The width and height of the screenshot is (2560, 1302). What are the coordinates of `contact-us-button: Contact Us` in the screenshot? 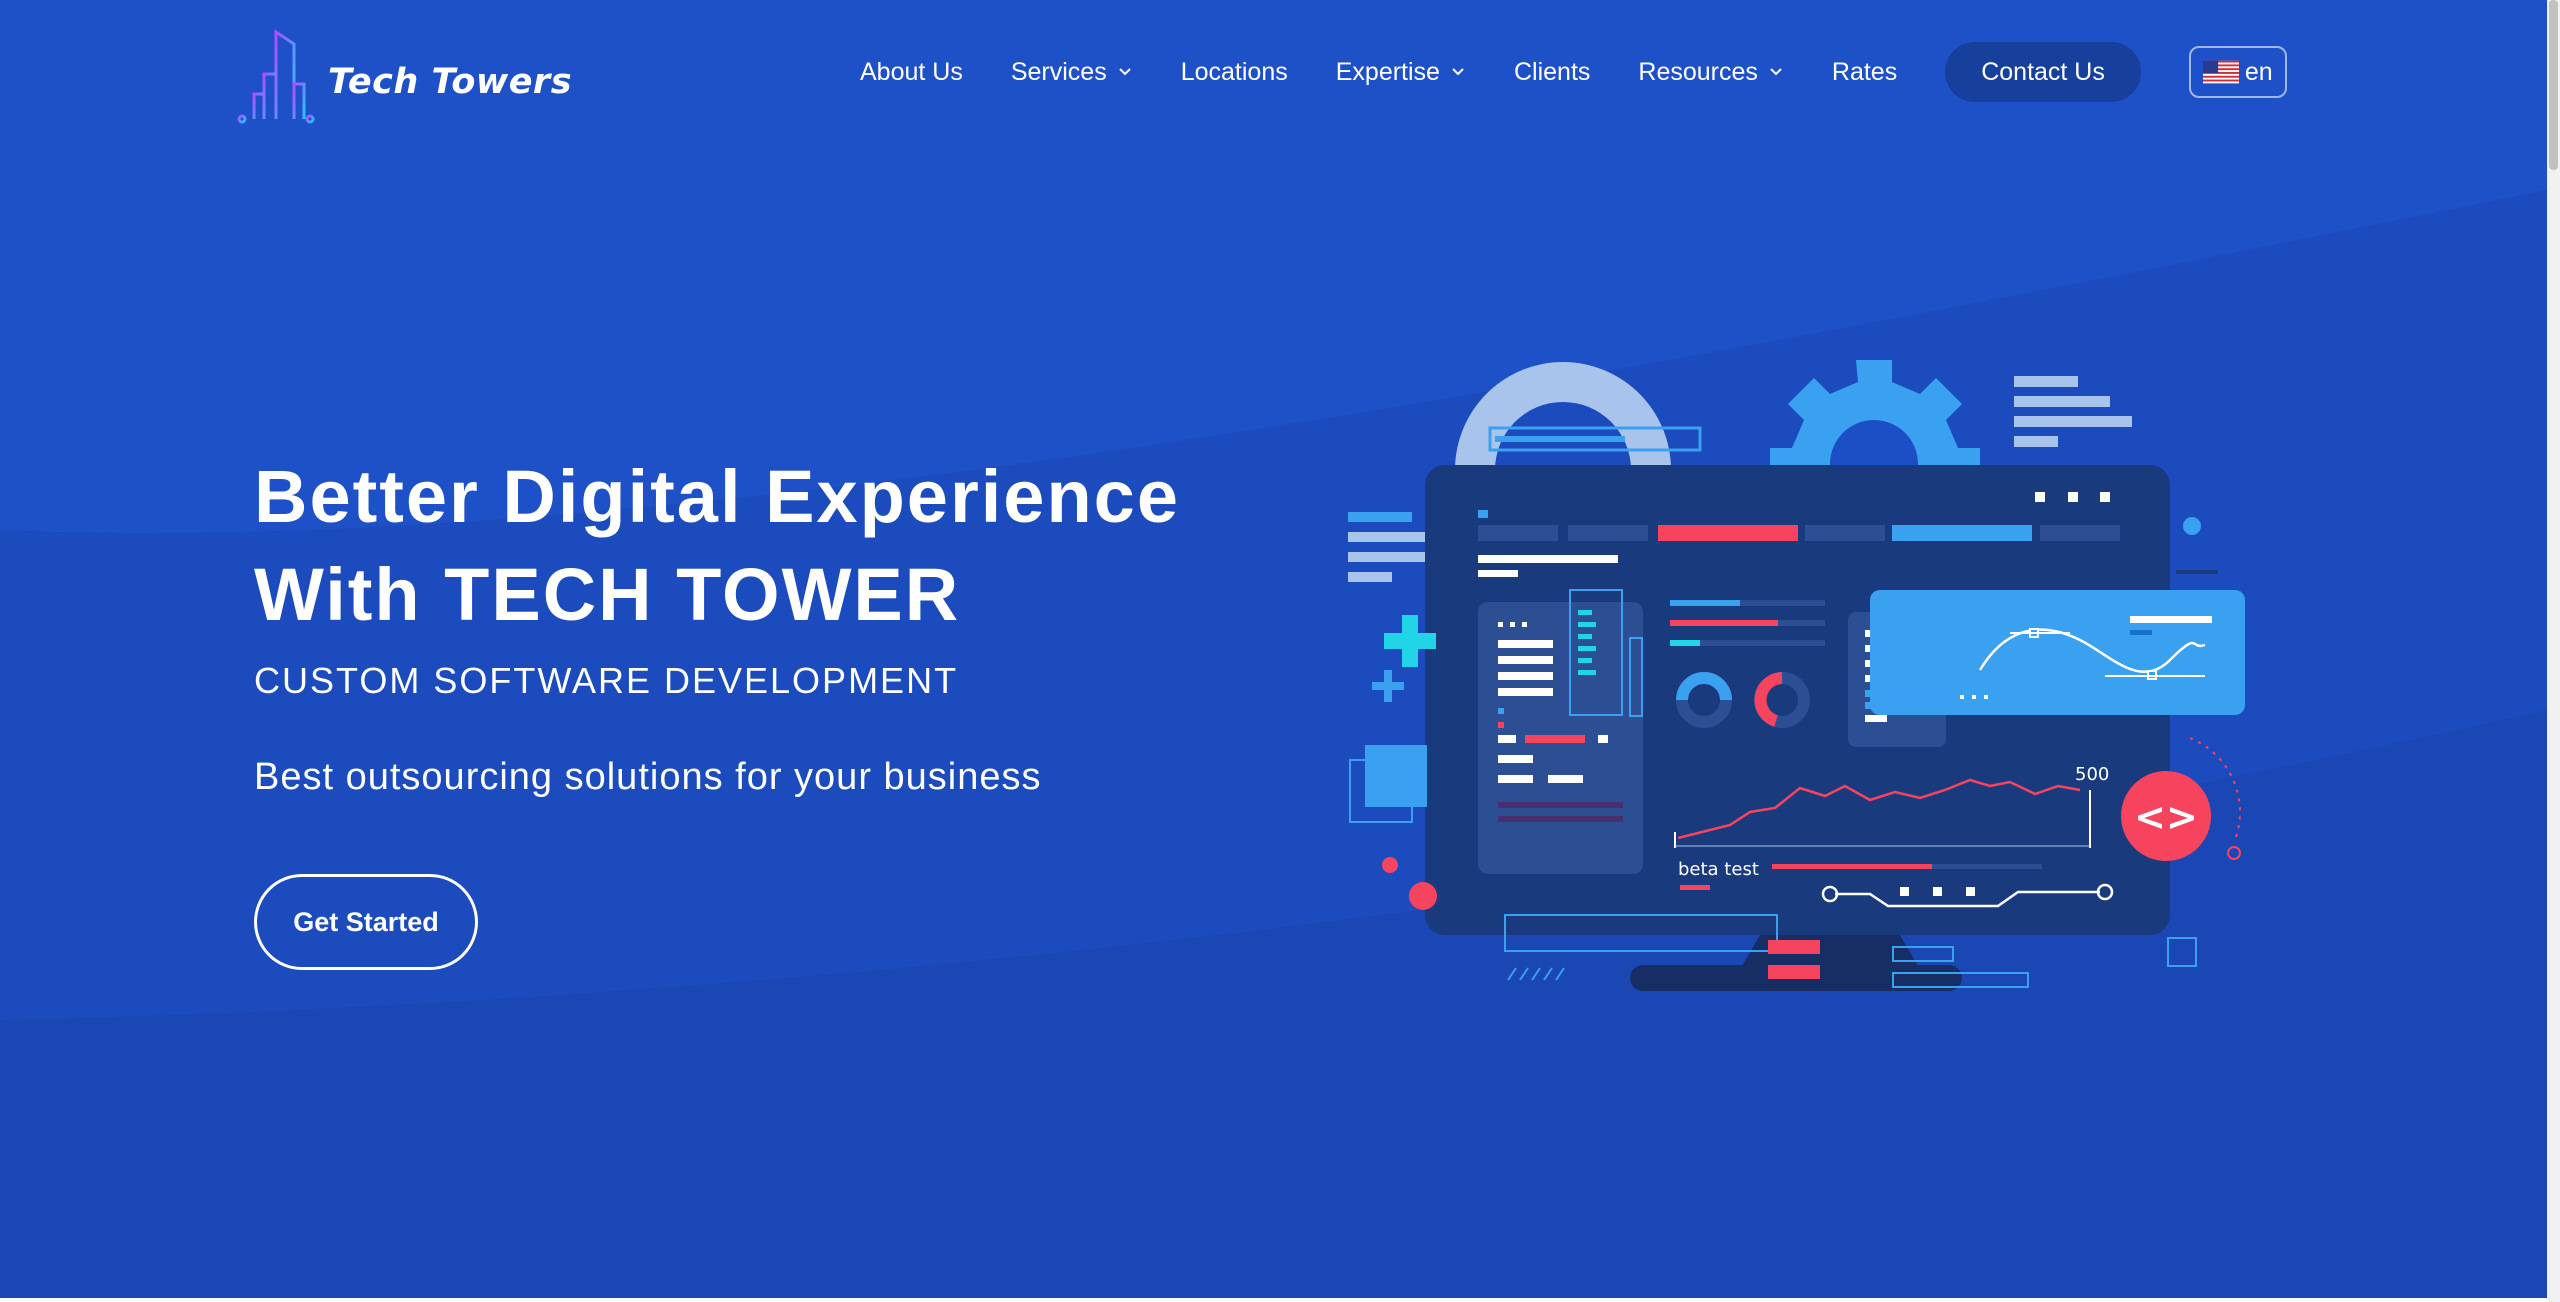 It's located at (2043, 72).